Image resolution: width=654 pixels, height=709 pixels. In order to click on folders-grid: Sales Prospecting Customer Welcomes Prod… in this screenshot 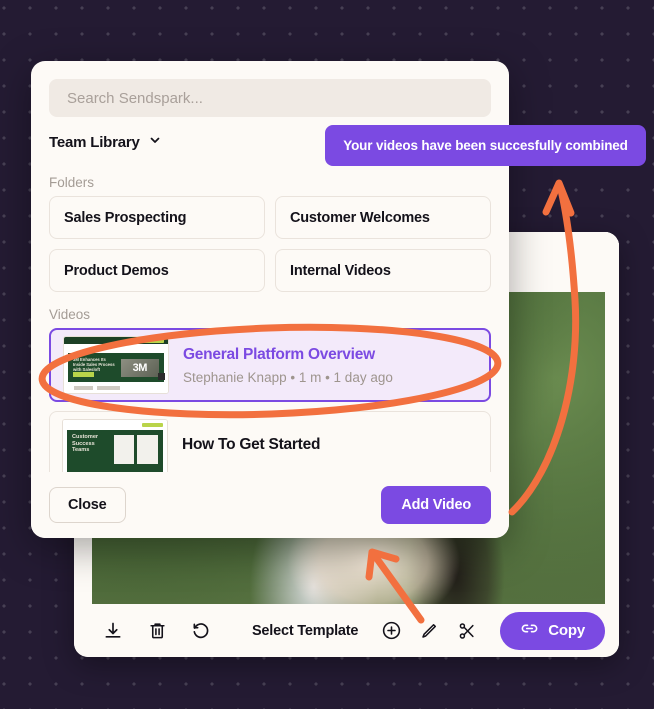, I will do `click(270, 244)`.